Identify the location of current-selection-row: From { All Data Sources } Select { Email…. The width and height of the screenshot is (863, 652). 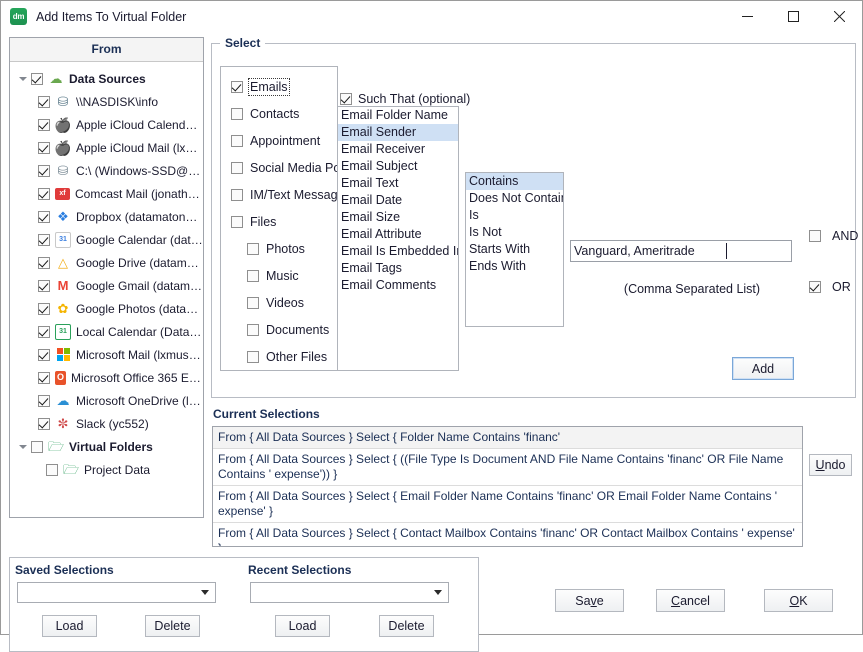
(507, 504).